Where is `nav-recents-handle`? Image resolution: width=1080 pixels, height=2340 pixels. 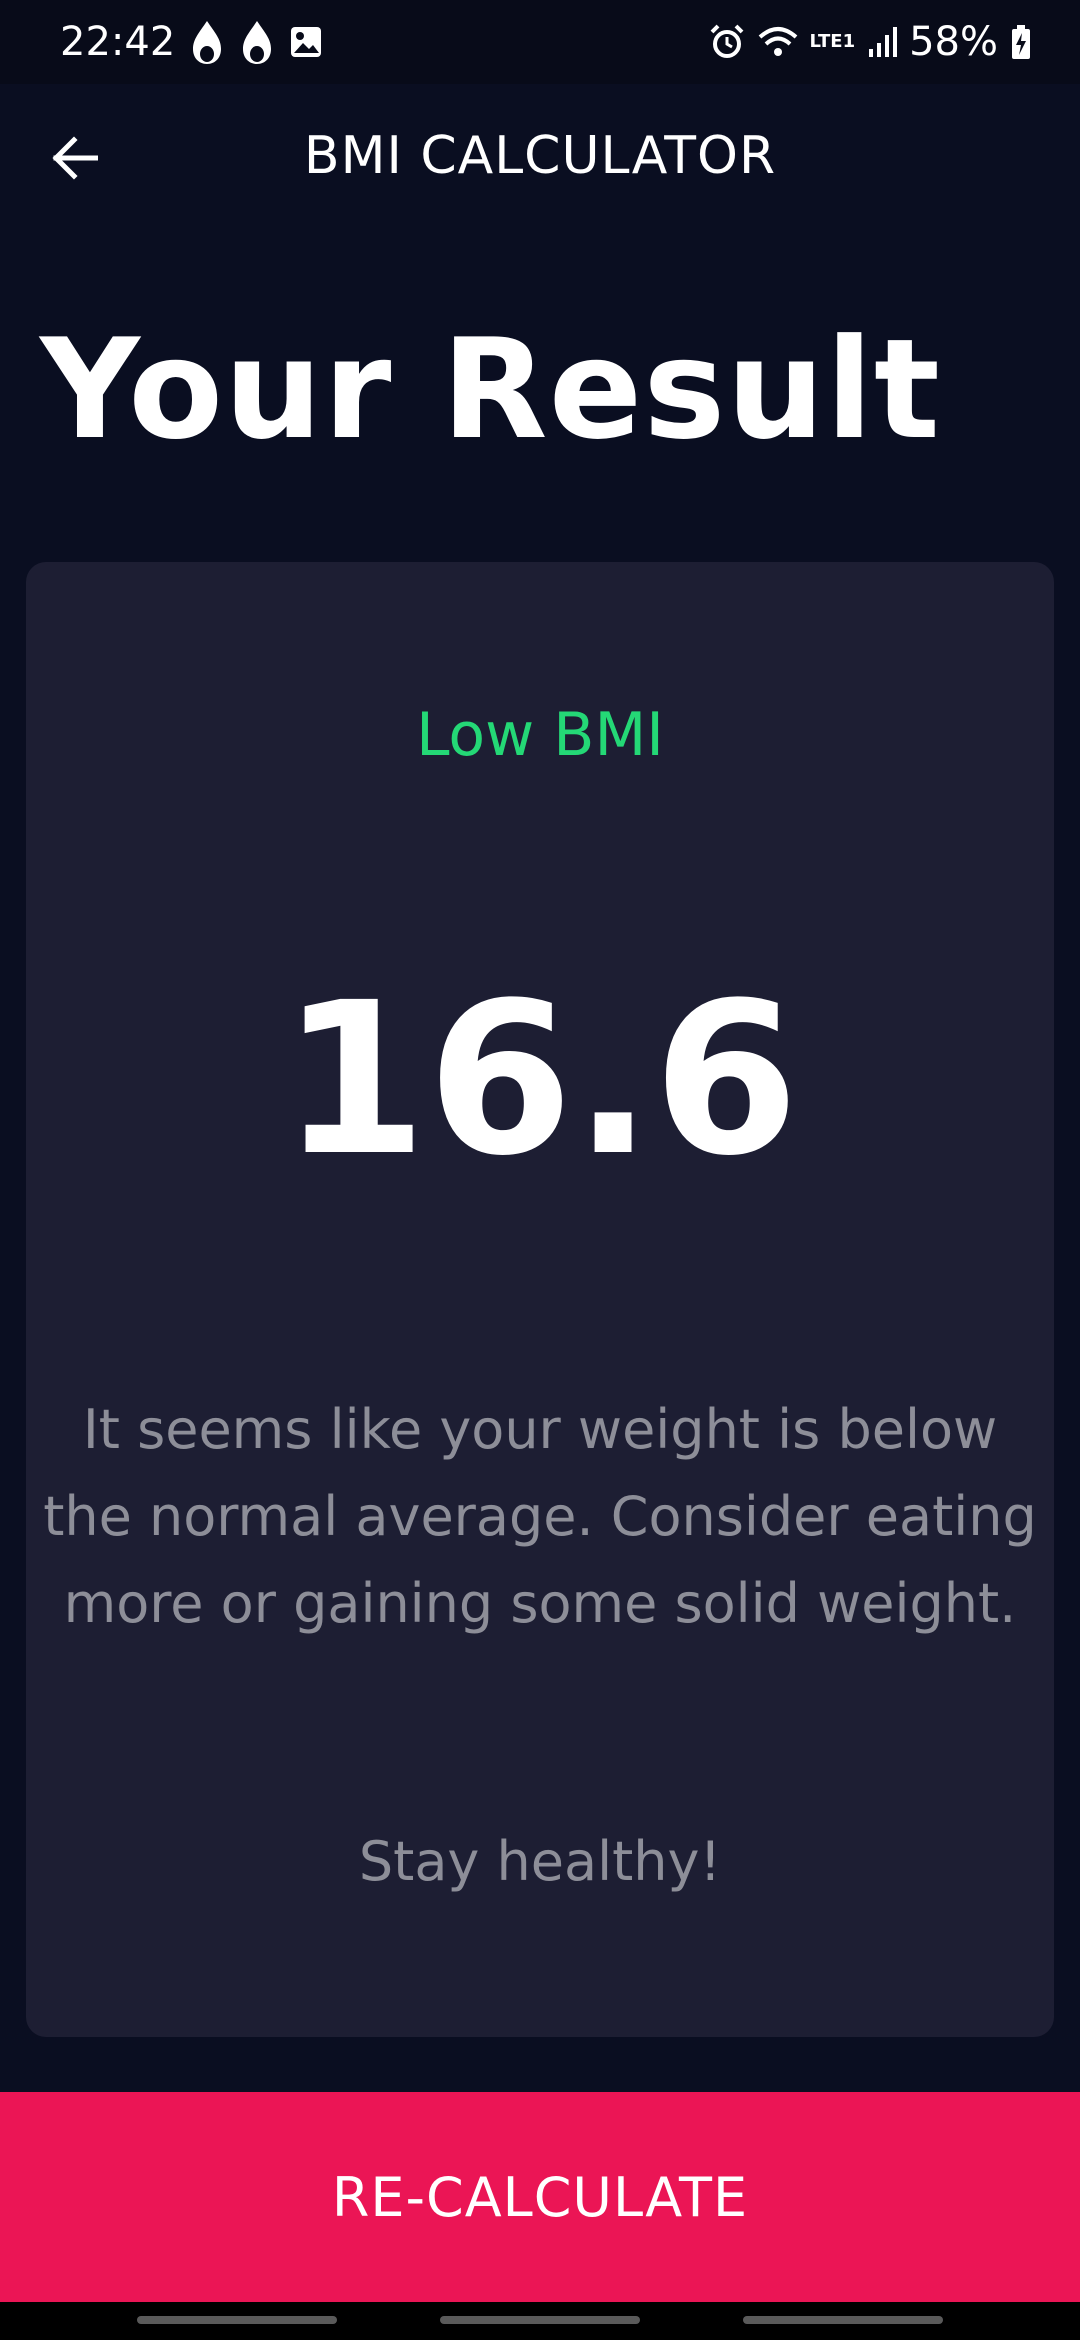 nav-recents-handle is located at coordinates (237, 2320).